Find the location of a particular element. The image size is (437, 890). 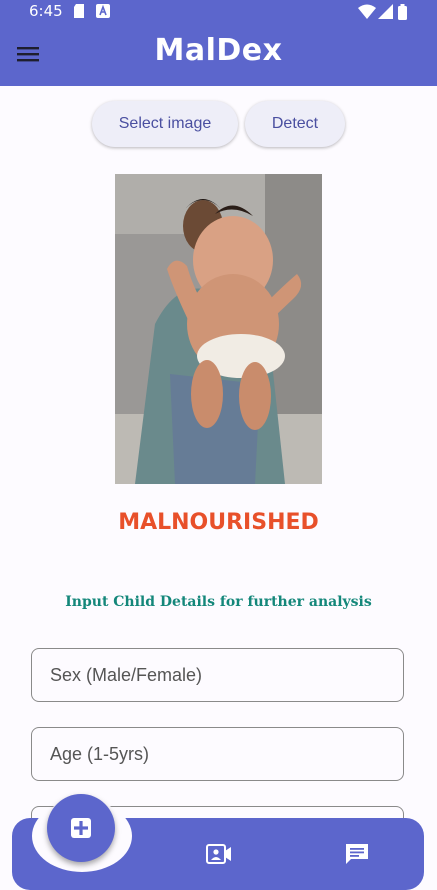

status-time: 6:45 is located at coordinates (46, 11).